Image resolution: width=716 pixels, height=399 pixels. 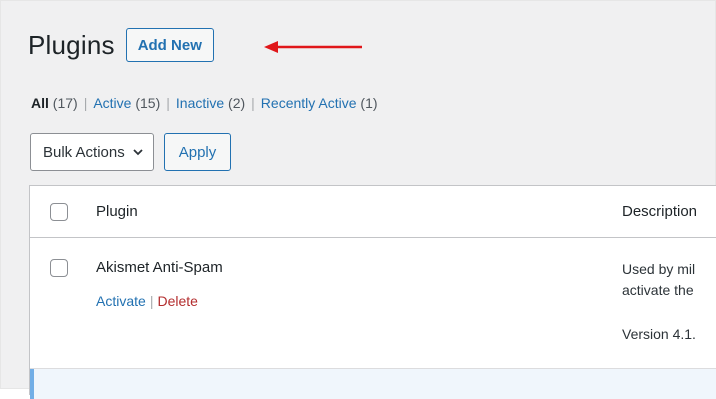 What do you see at coordinates (32, 384) in the screenshot?
I see `active-row-indicator` at bounding box center [32, 384].